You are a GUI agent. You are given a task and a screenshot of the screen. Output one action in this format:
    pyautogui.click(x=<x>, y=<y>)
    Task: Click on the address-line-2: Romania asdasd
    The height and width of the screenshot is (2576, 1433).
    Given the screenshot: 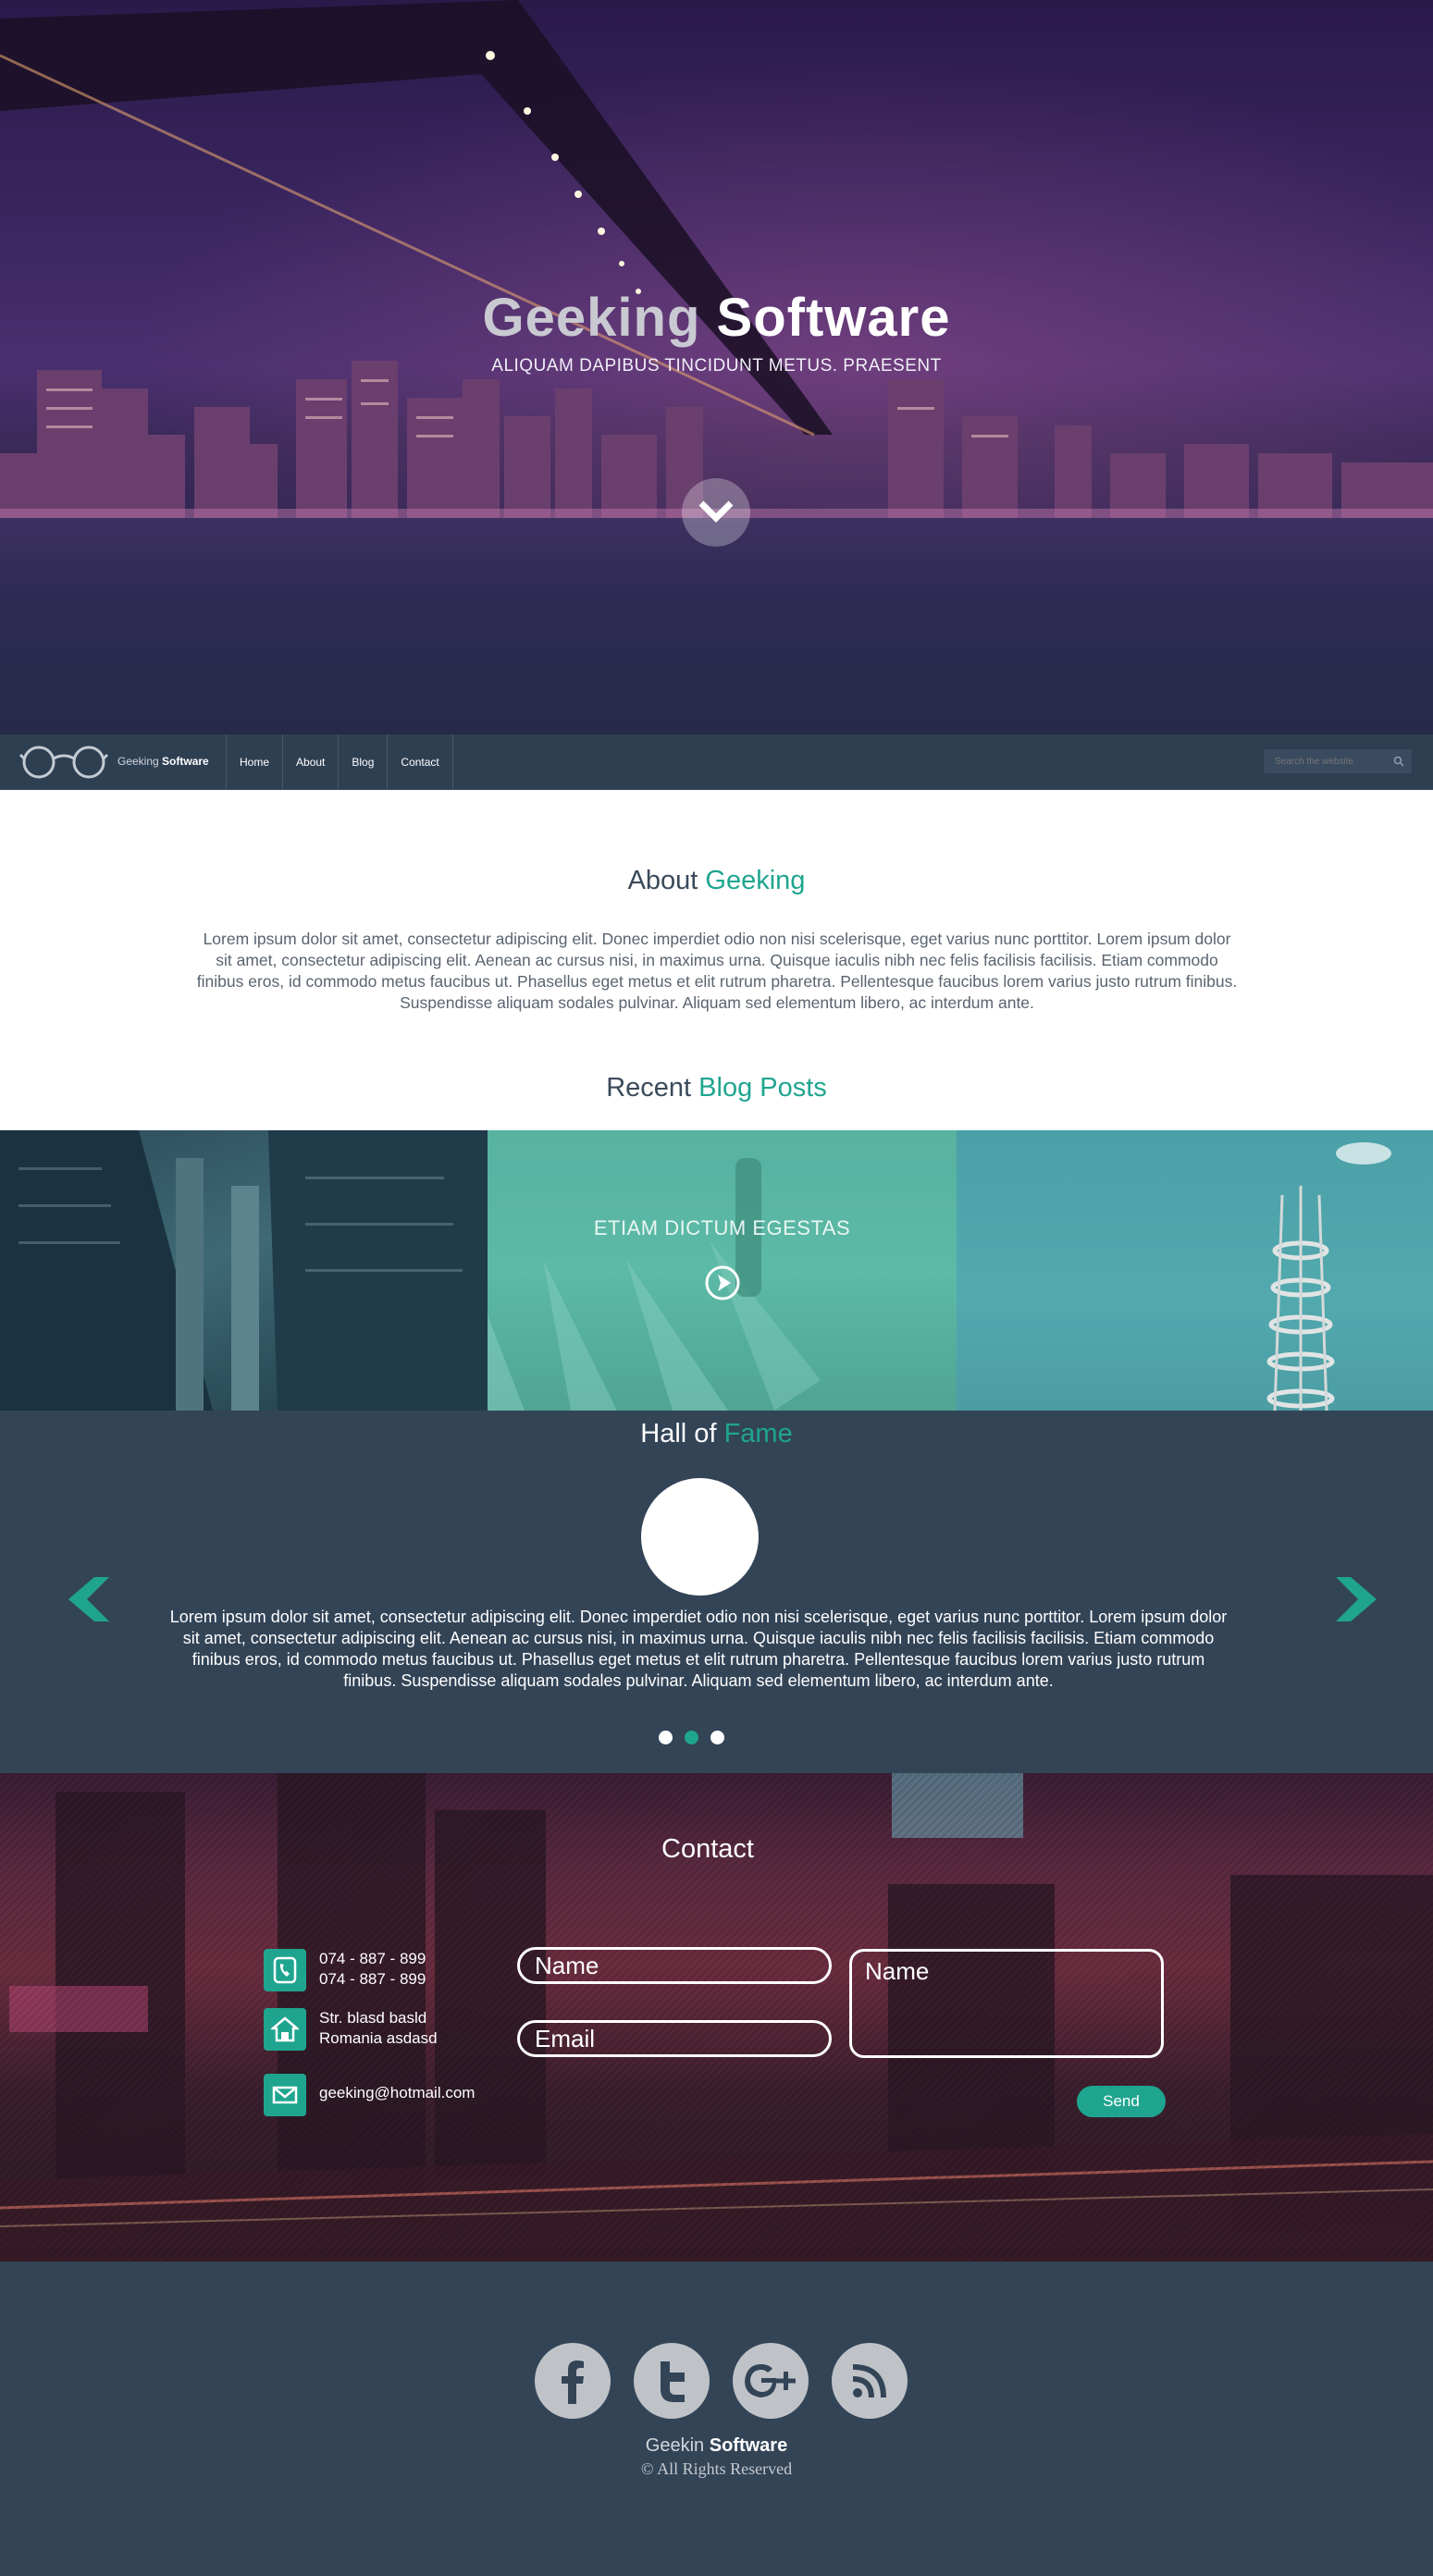 What is the action you would take?
    pyautogui.click(x=378, y=2038)
    